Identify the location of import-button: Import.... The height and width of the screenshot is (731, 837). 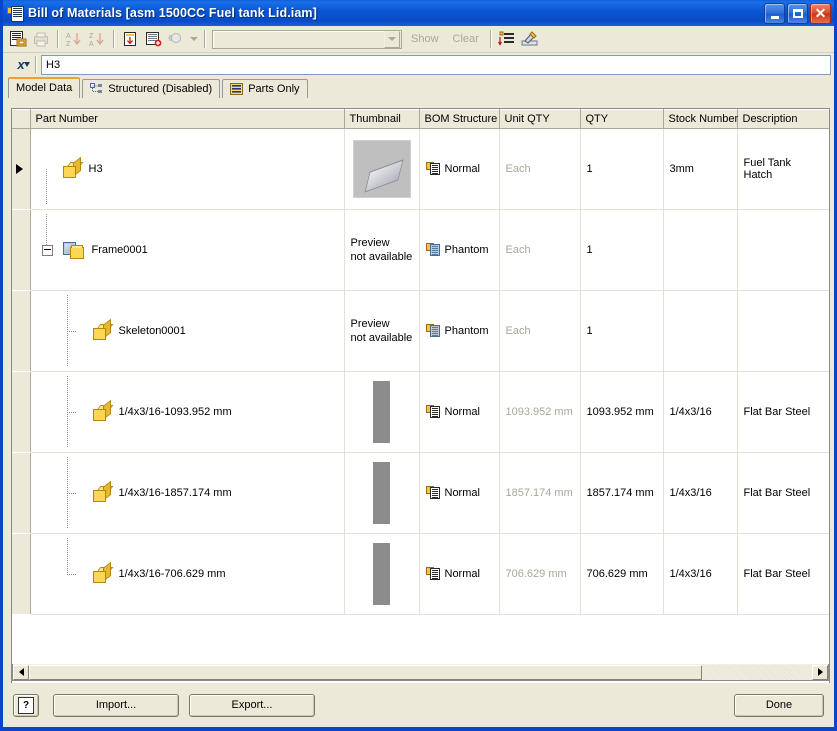
(116, 705).